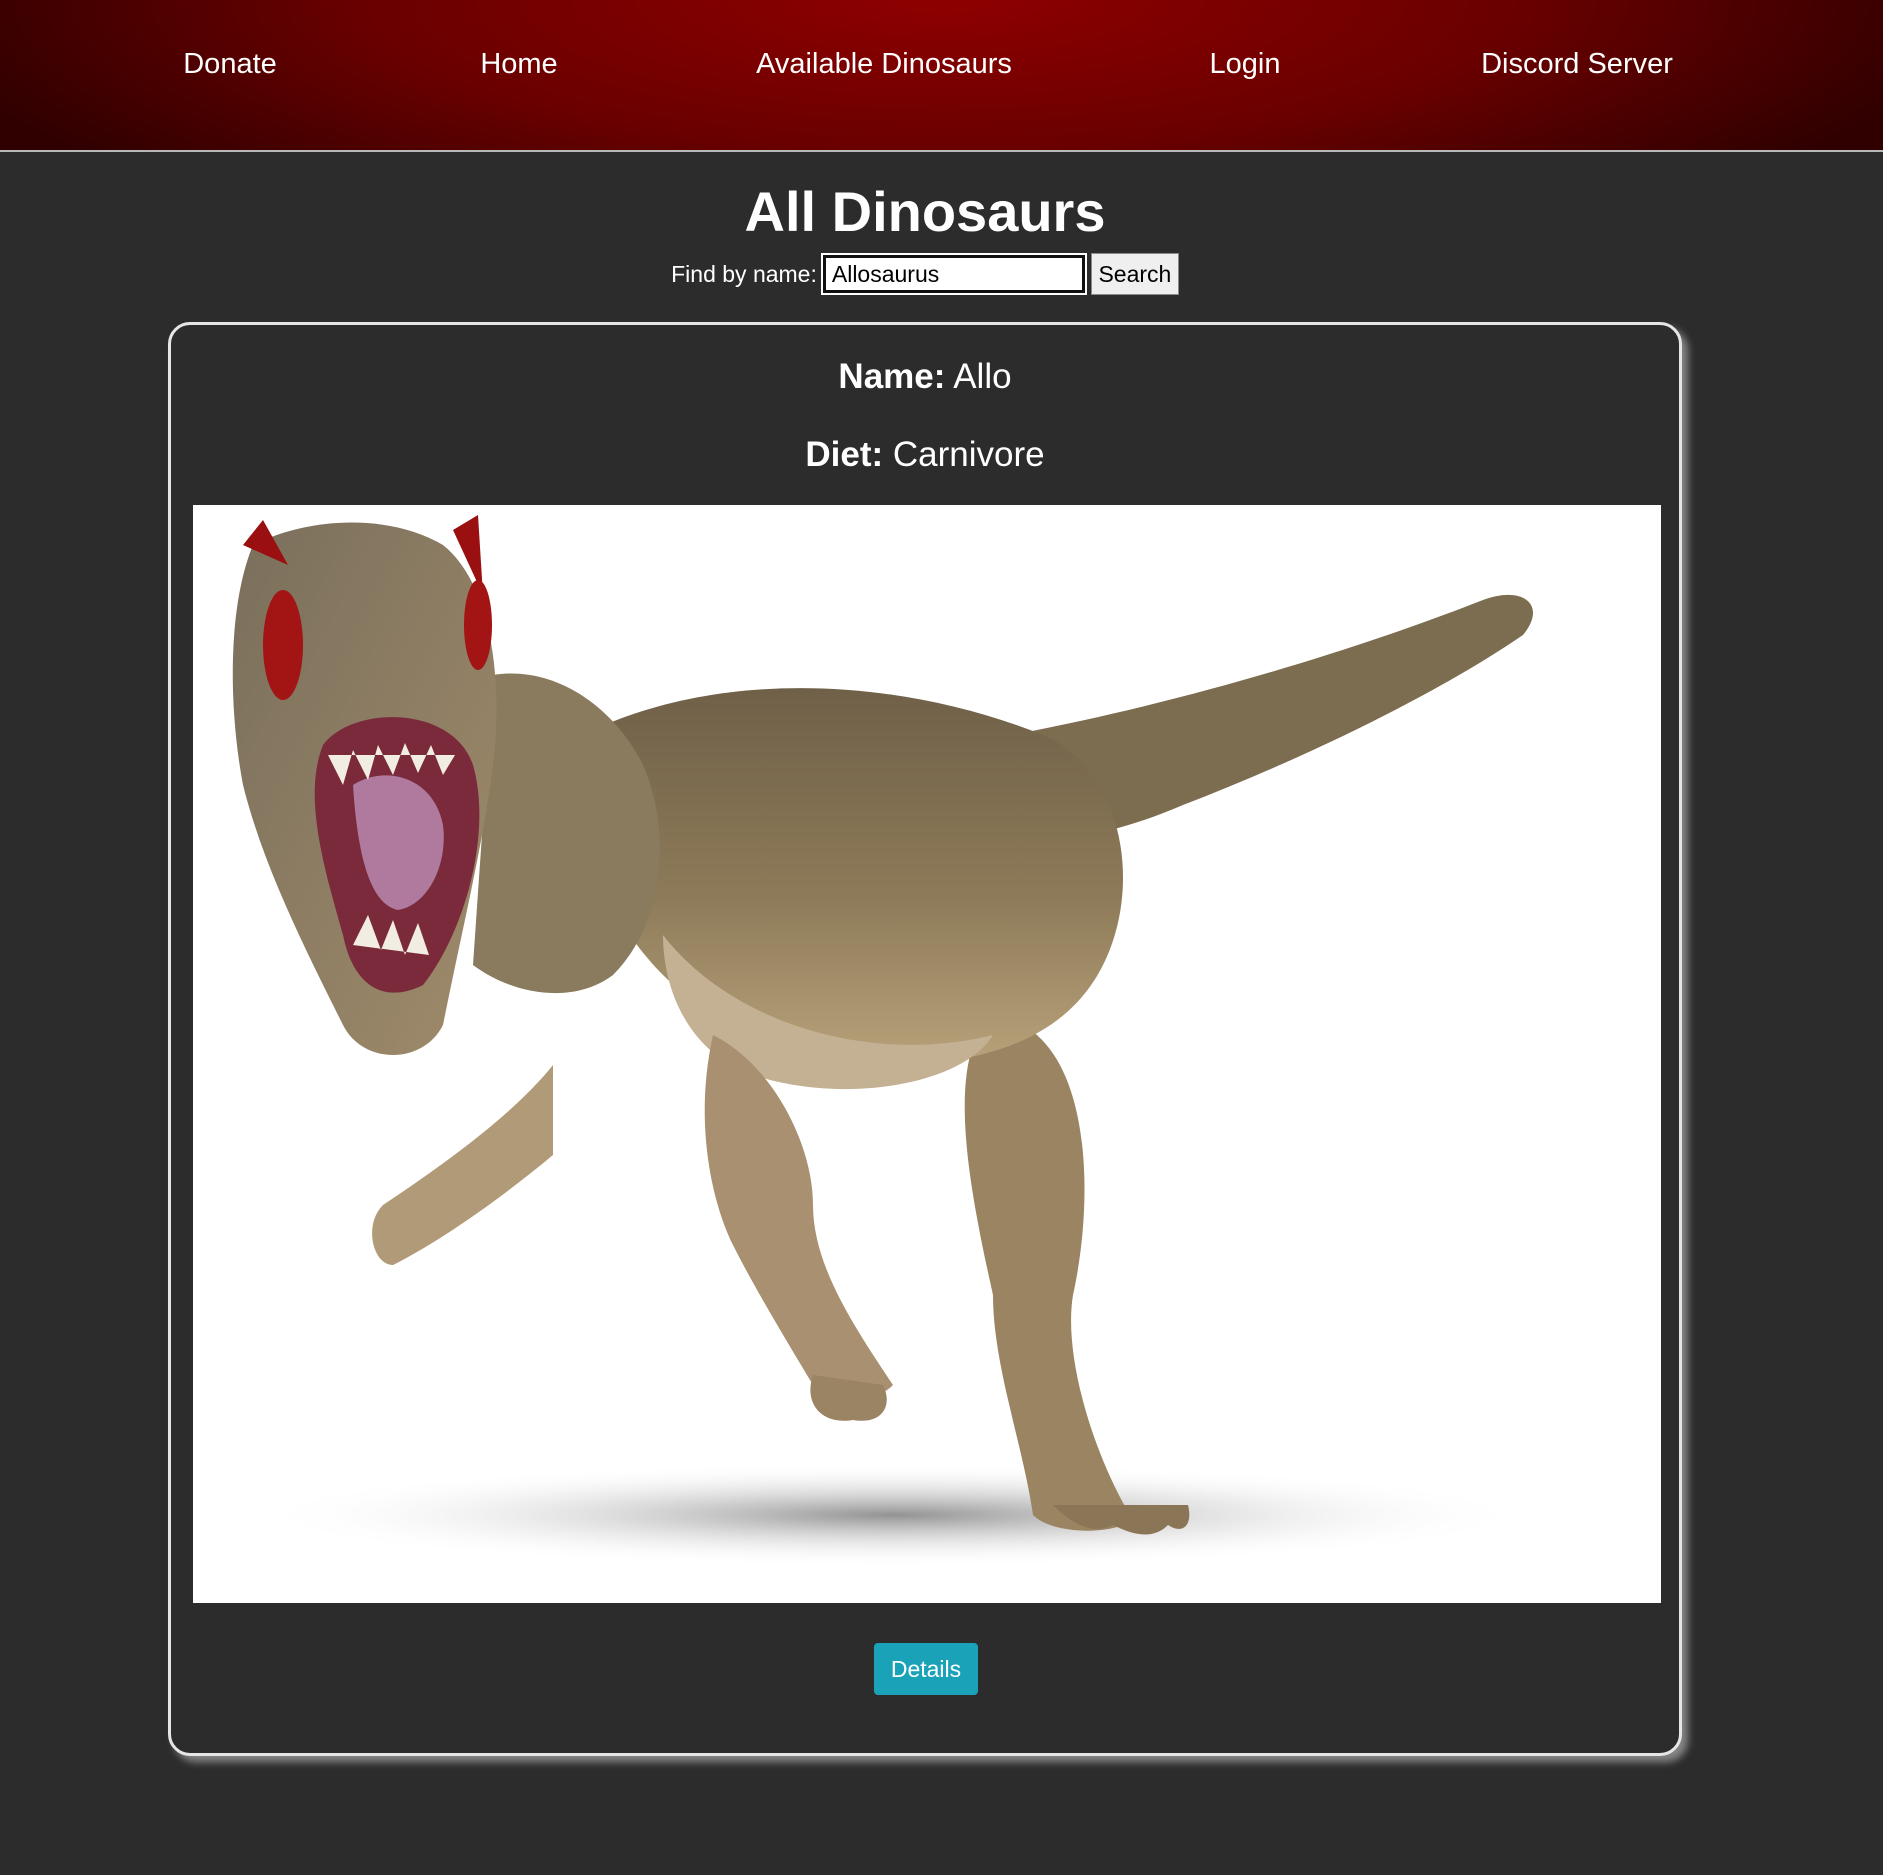 This screenshot has width=1883, height=1875. Describe the element at coordinates (982, 376) in the screenshot. I see `name-value: Allo` at that location.